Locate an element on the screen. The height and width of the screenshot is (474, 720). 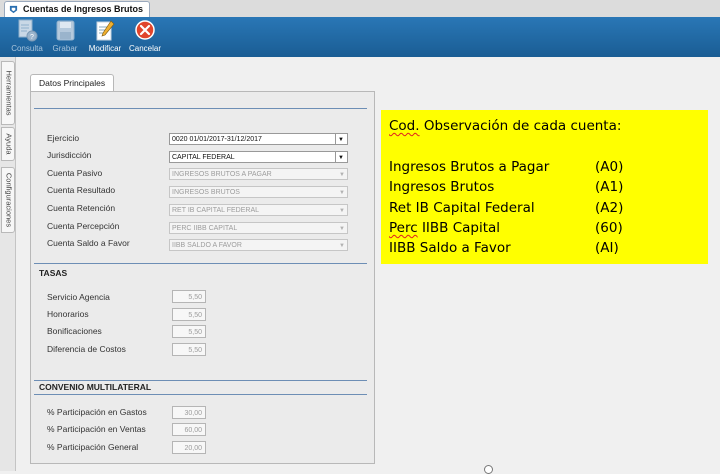
cancelar-button: Cancelar is located at coordinates (145, 37).